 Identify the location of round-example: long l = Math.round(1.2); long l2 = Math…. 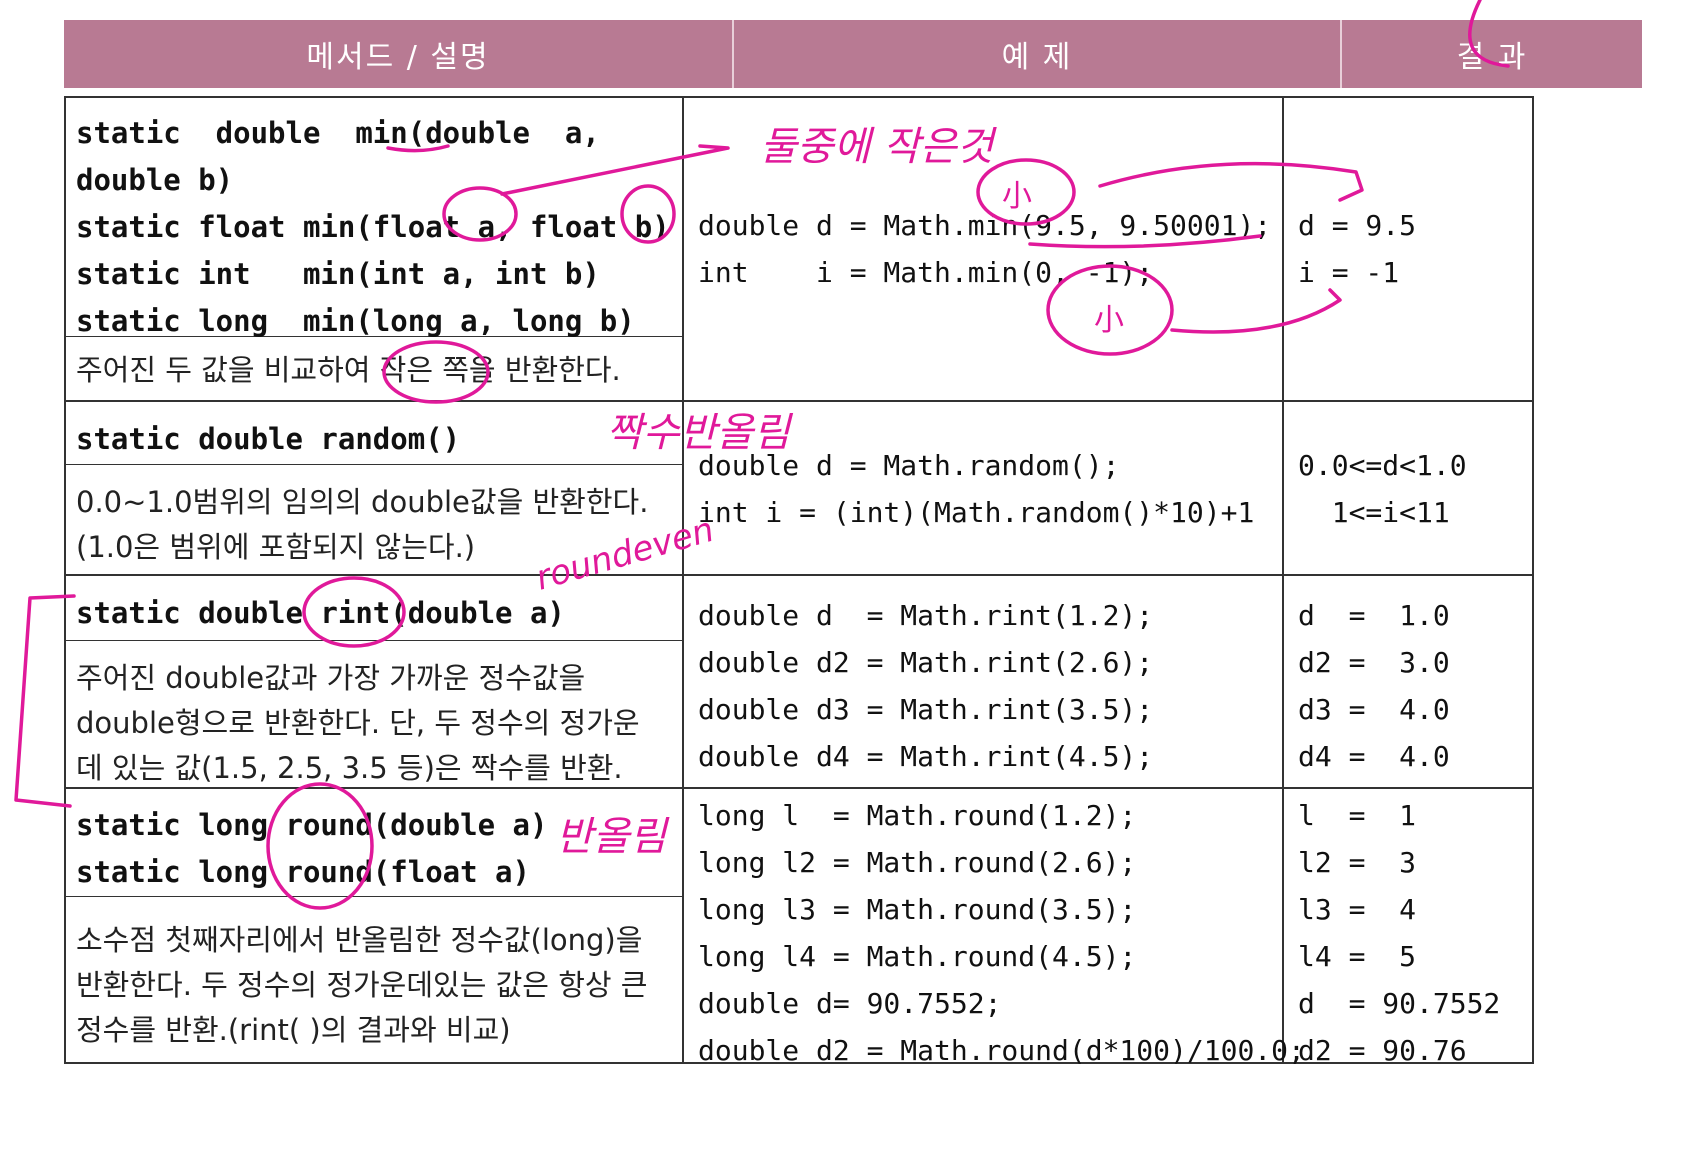
(1001, 933).